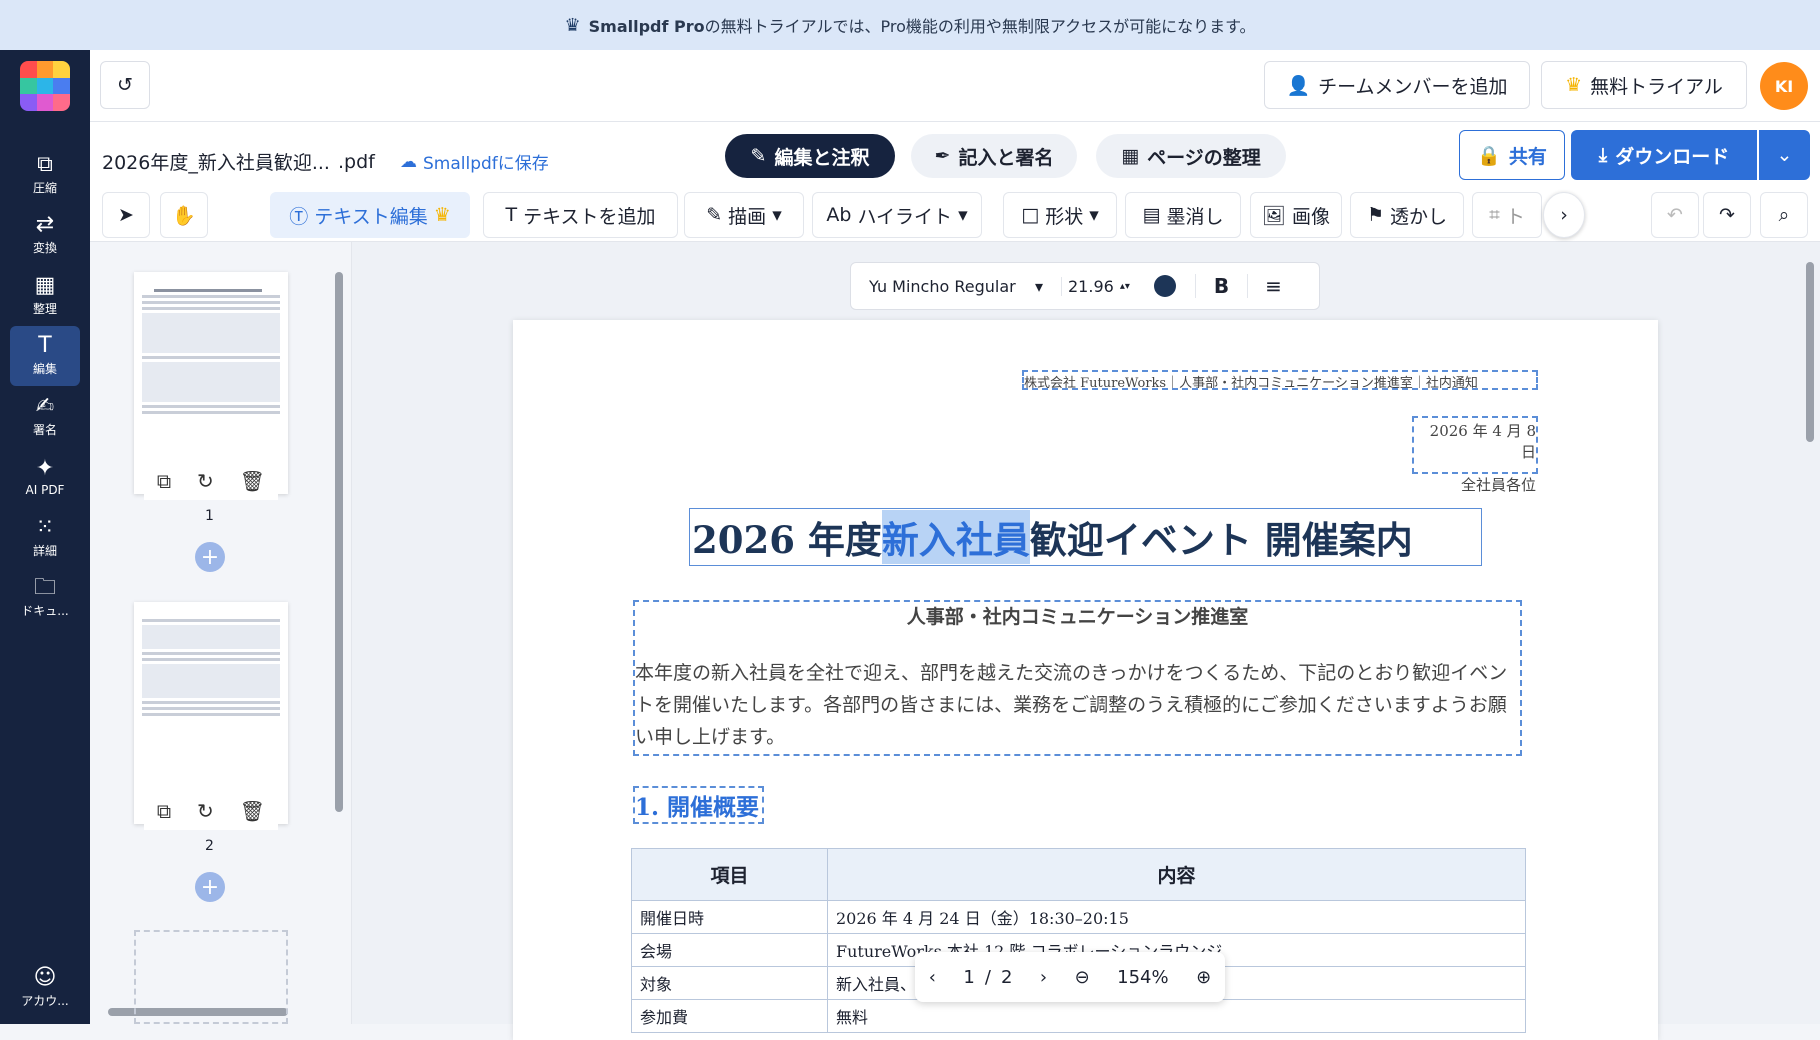 This screenshot has height=1040, width=1820. I want to click on prev-page-icon: ‹, so click(932, 977).